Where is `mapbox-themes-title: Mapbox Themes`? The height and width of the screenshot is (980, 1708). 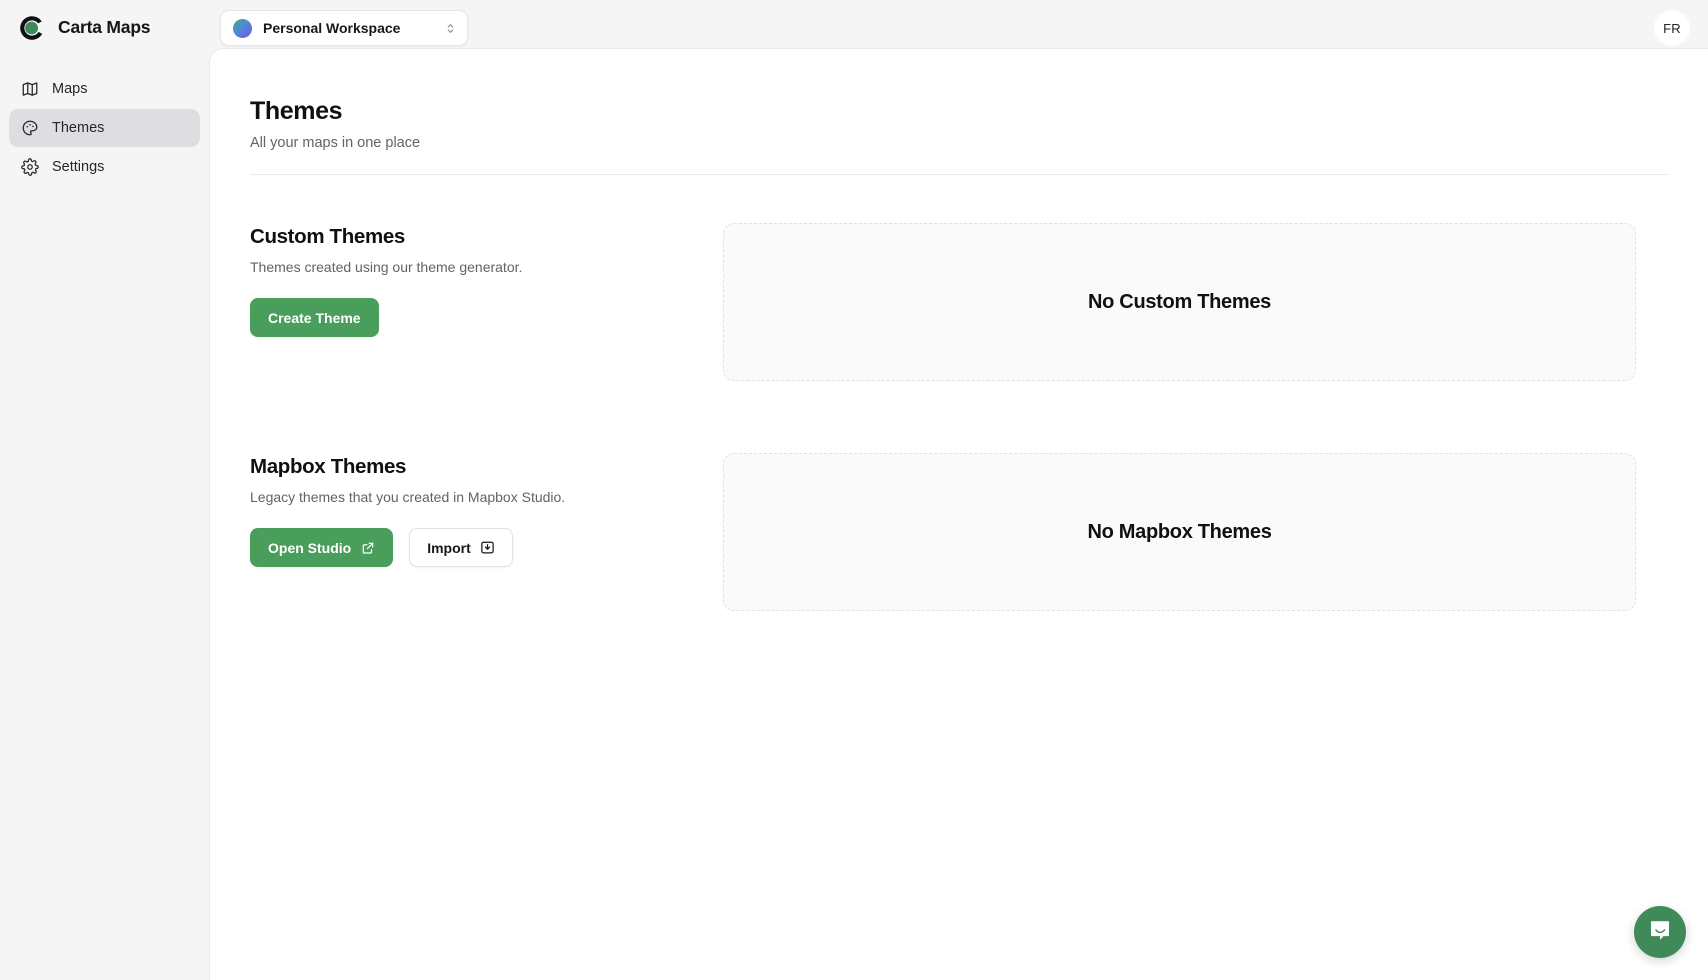
mapbox-themes-title: Mapbox Themes is located at coordinates (328, 467).